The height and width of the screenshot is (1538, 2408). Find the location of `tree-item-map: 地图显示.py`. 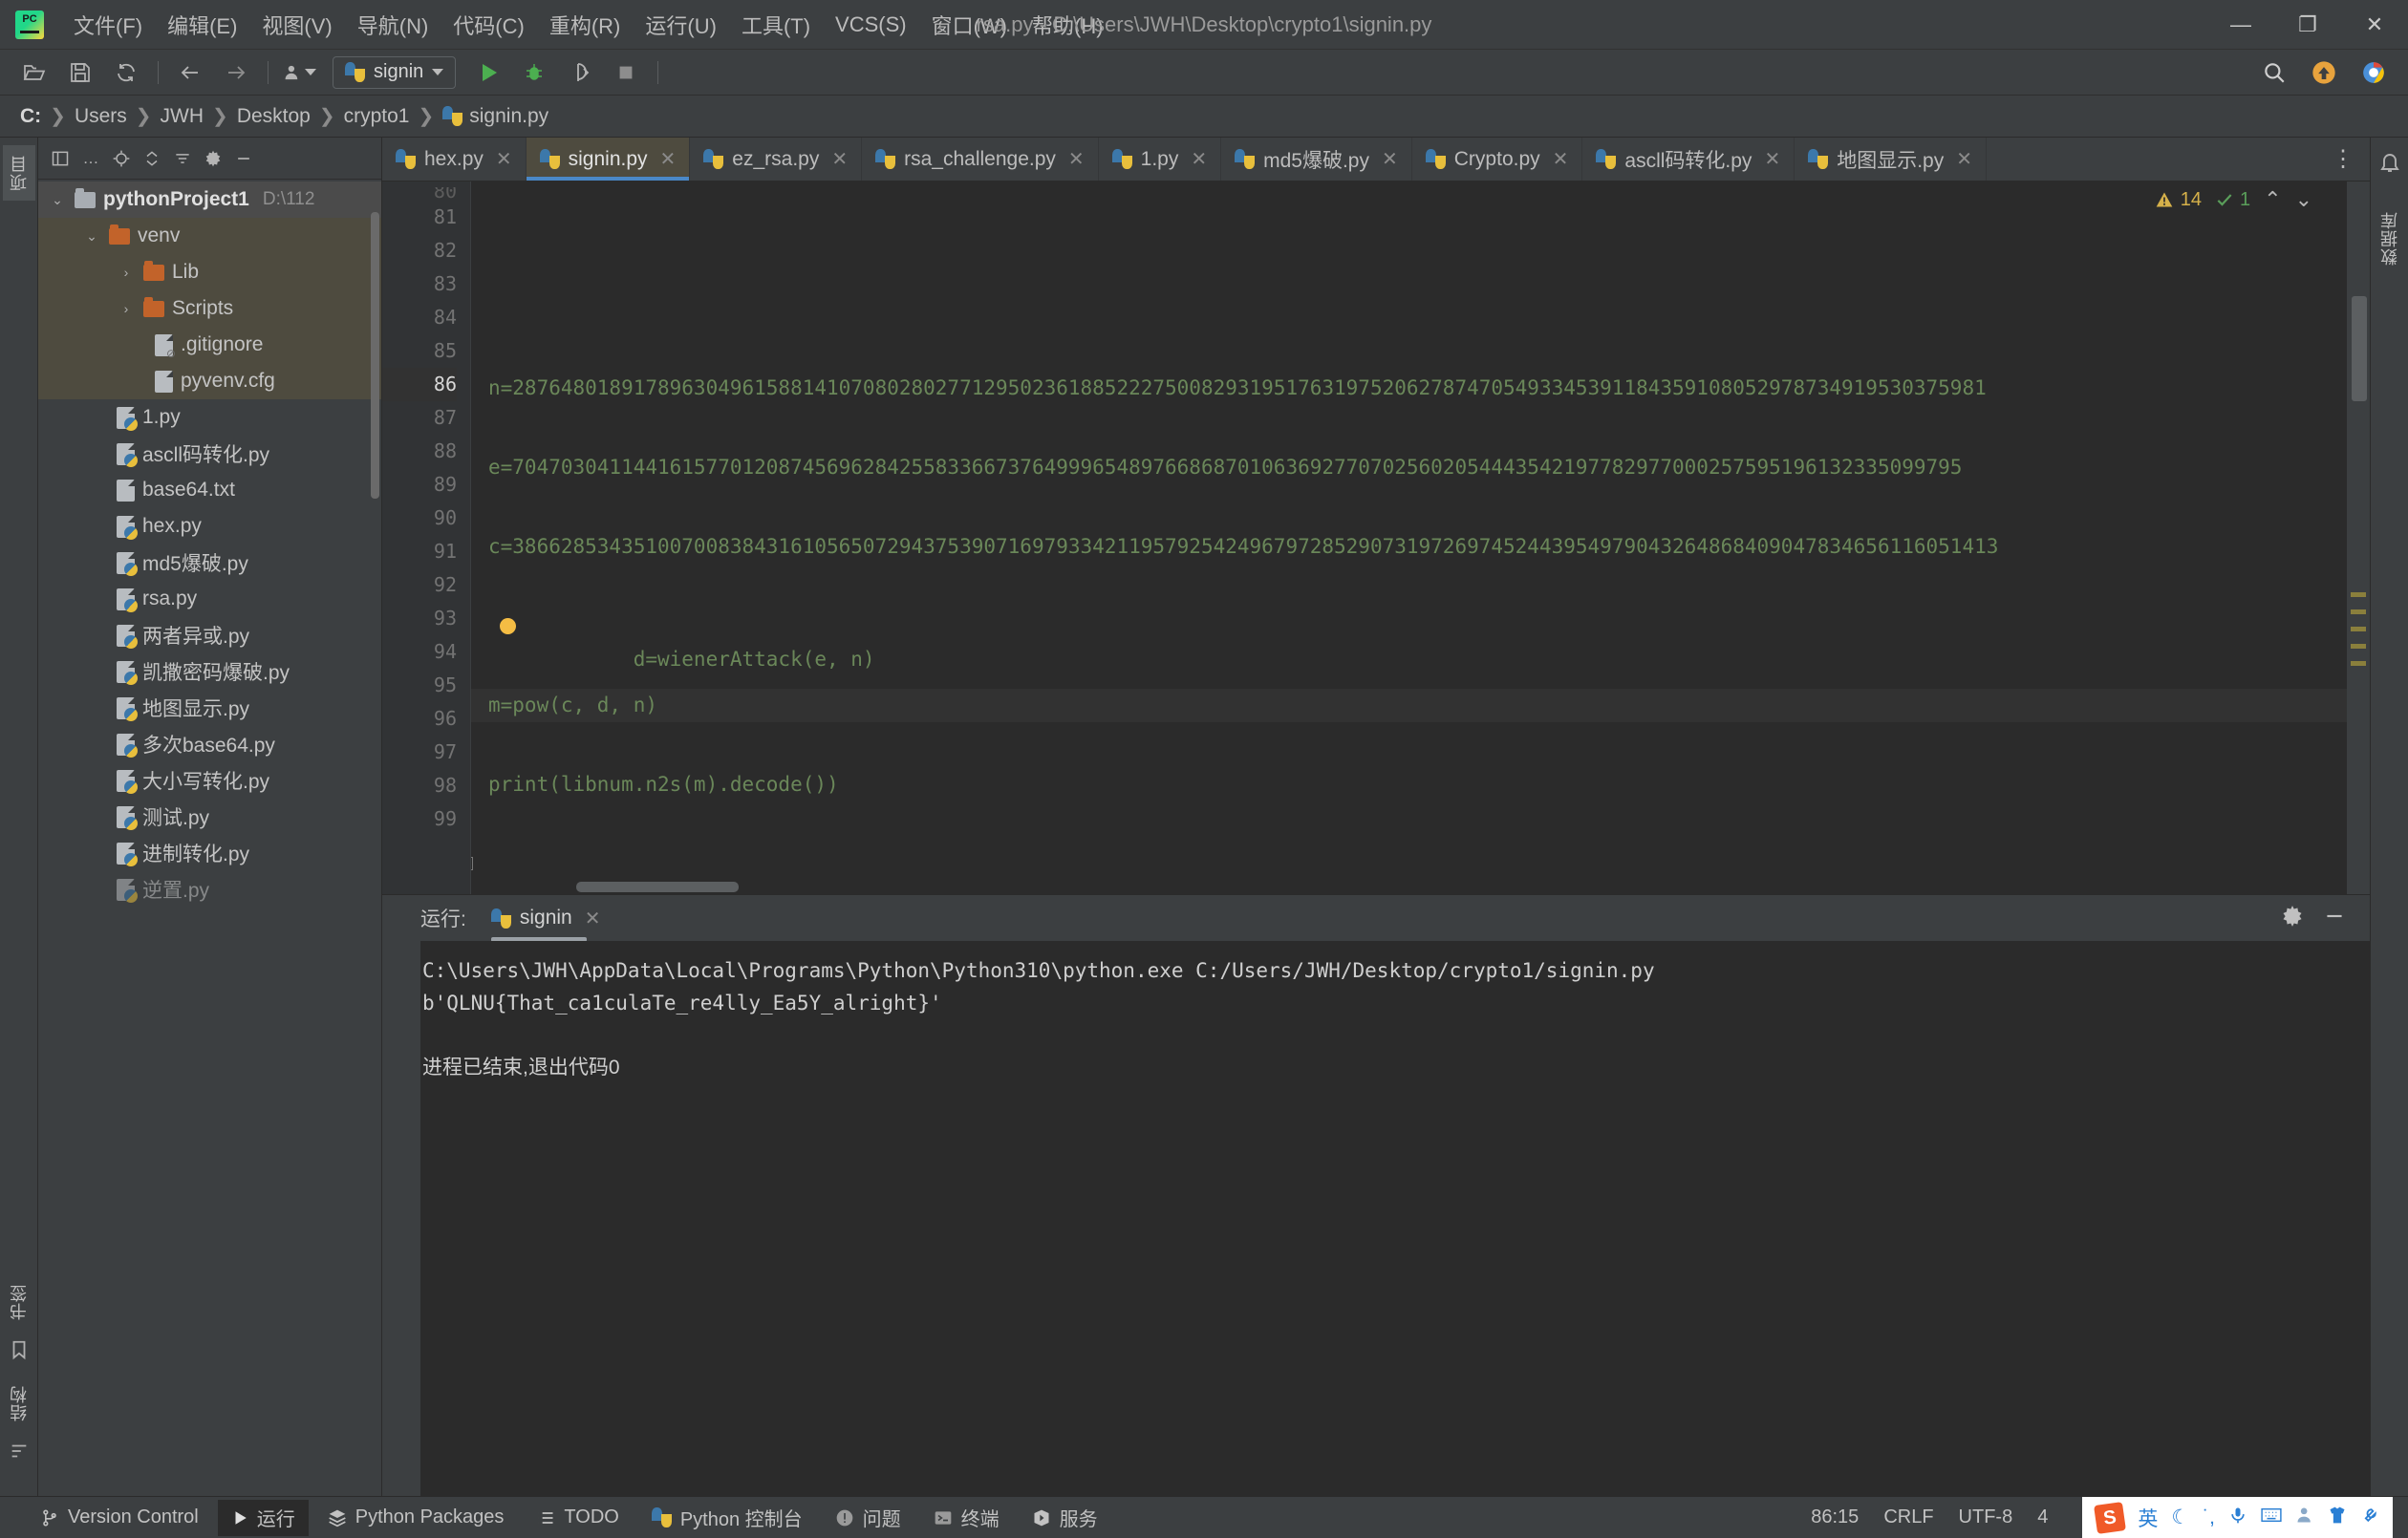

tree-item-map: 地图显示.py is located at coordinates (210, 708).